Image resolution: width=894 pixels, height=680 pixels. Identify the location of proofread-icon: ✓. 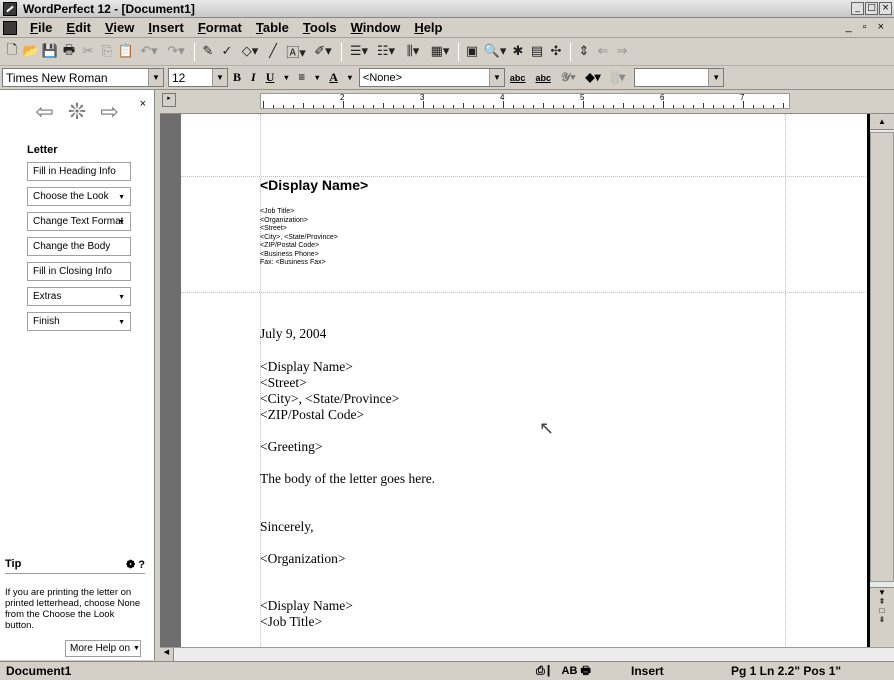
(227, 52).